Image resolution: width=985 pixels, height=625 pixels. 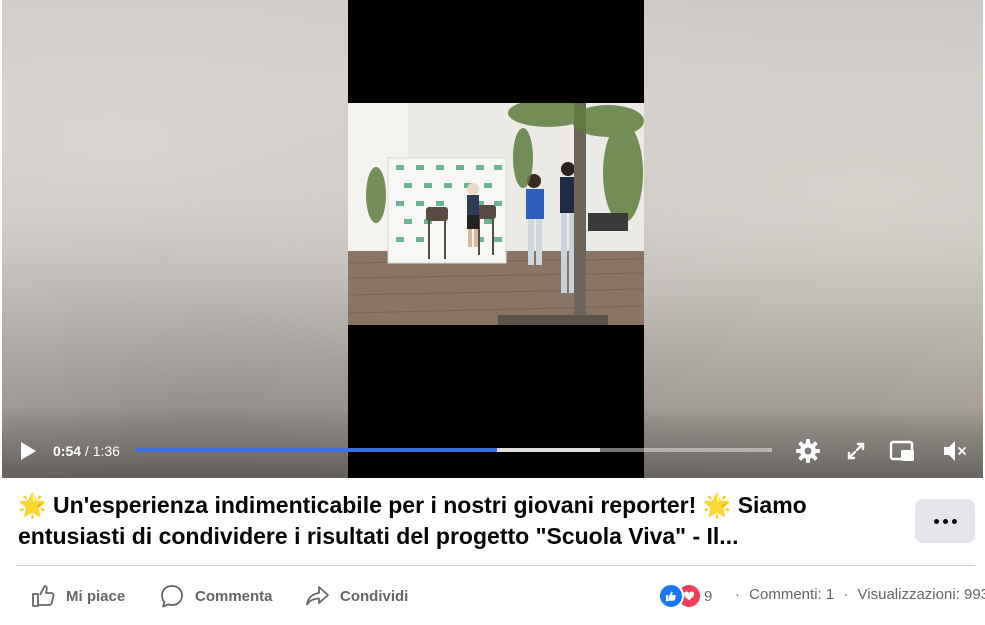 I want to click on reactions-summary: 9, so click(x=685, y=596).